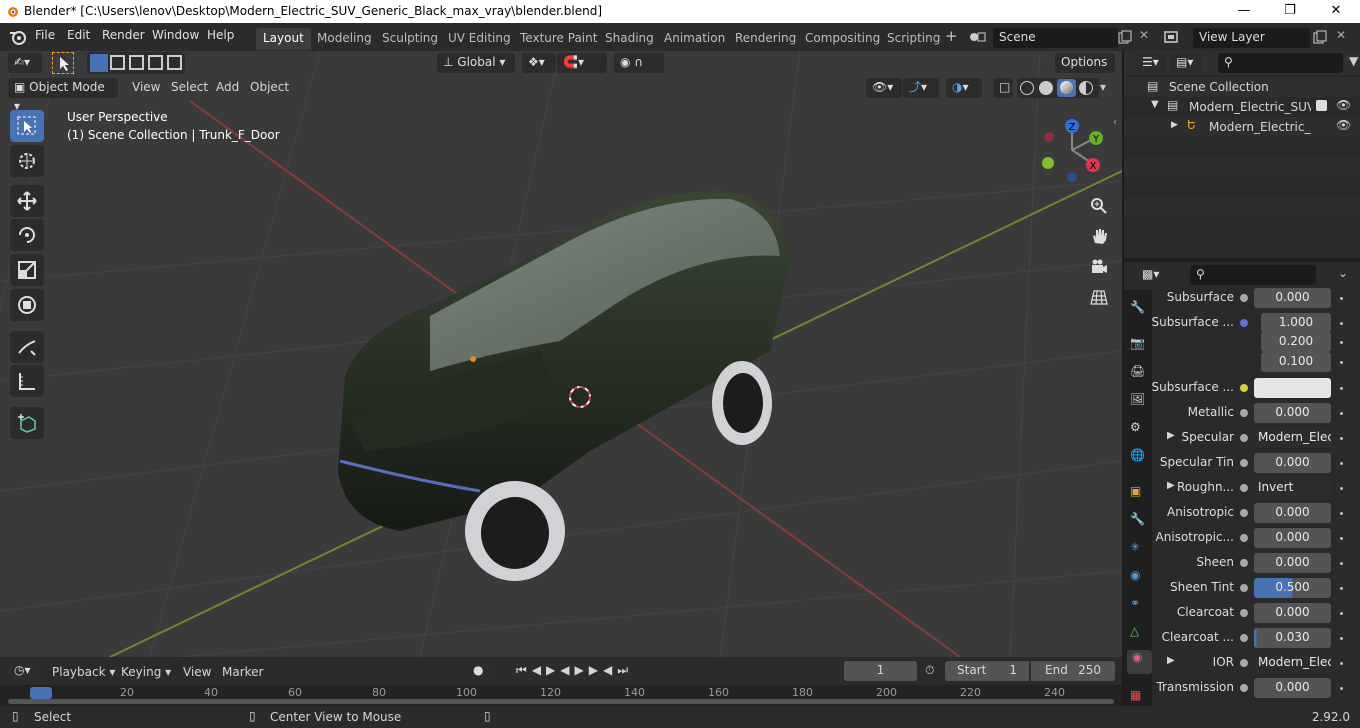 The width and height of the screenshot is (1360, 728). I want to click on visibility-toggle: 👁▾, so click(884, 88).